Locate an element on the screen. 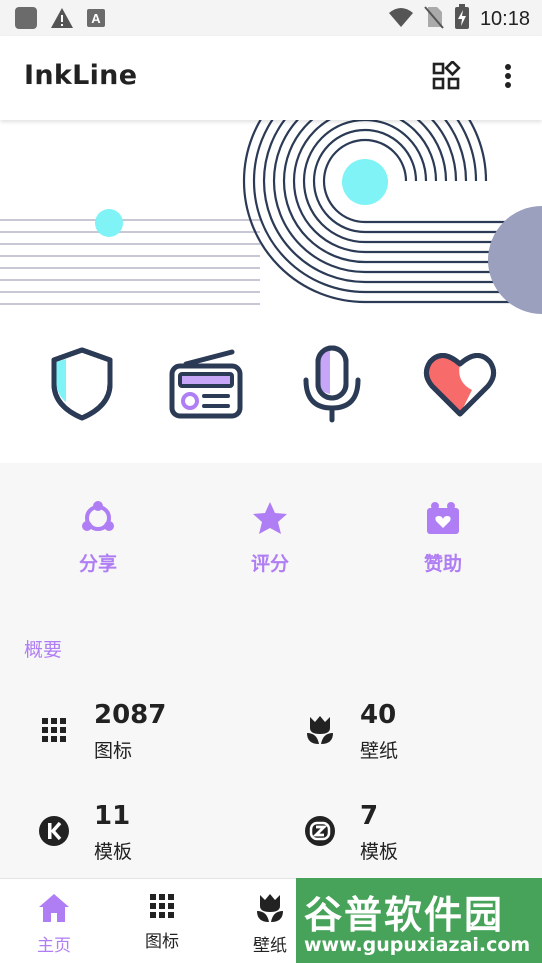 The height and width of the screenshot is (963, 542). donate-button: 赞助 is located at coordinates (443, 538).